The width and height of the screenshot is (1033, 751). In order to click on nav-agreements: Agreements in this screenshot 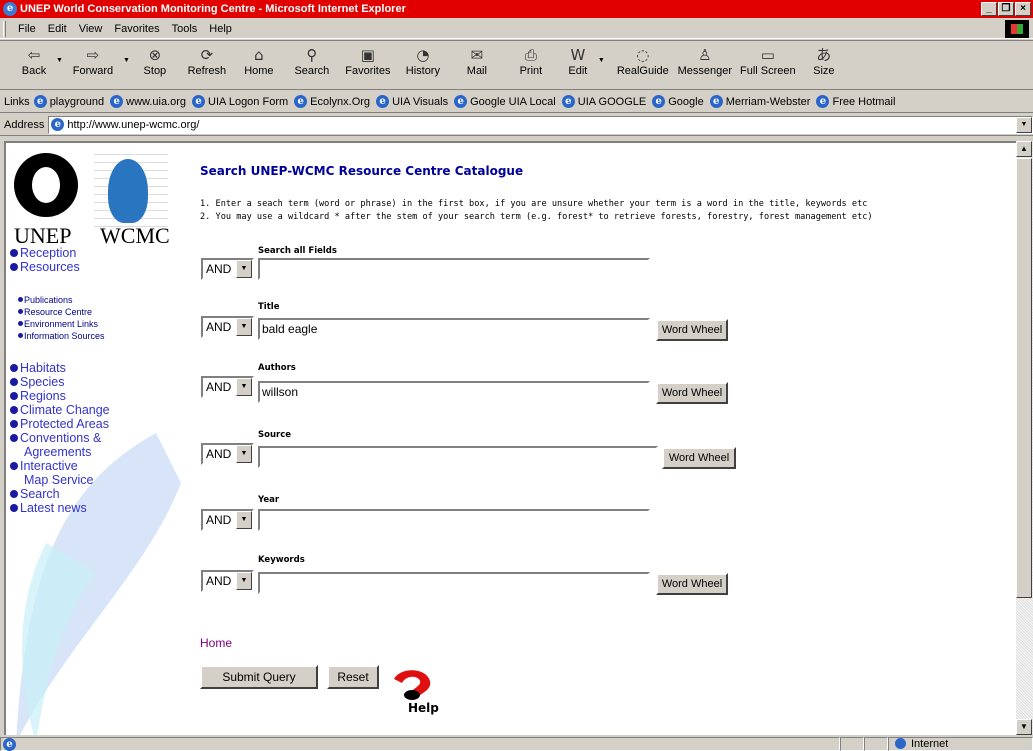, I will do `click(60, 452)`.